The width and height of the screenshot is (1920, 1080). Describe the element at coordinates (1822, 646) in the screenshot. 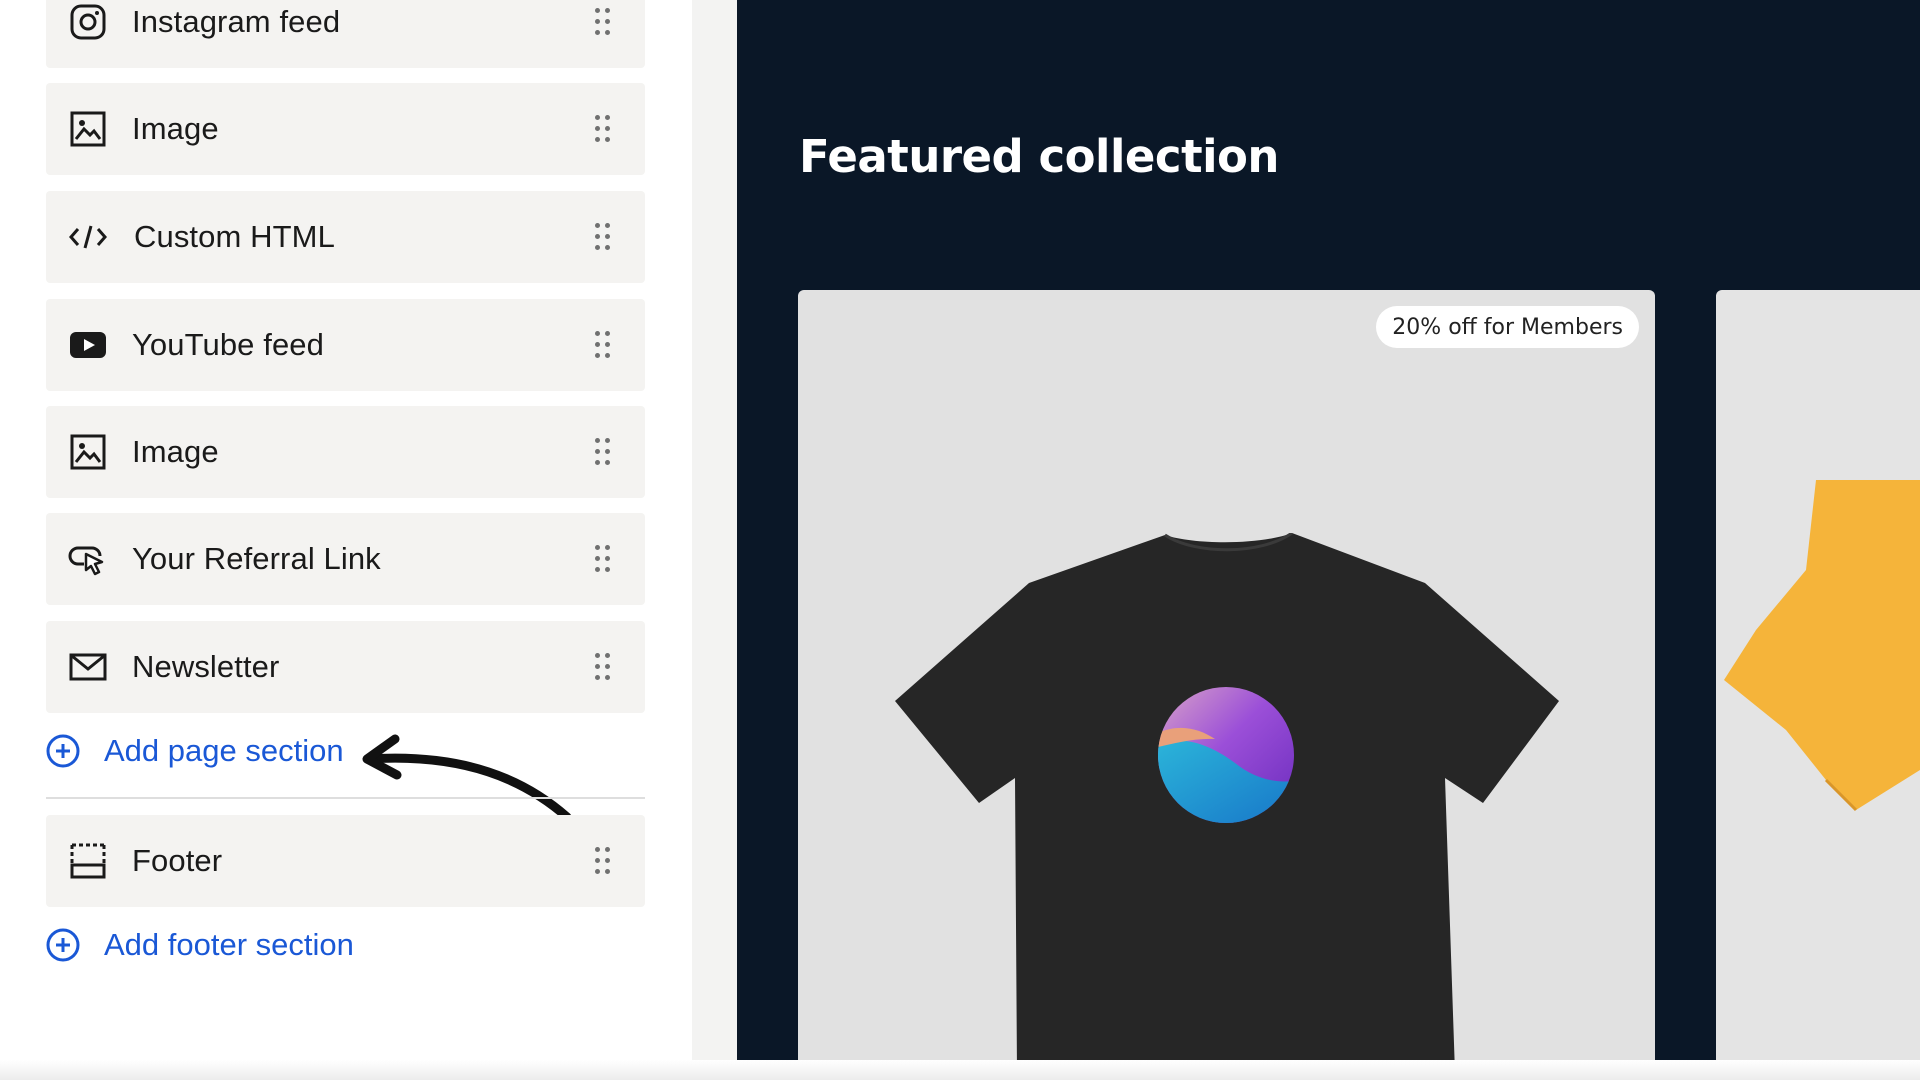

I see `tshirt-image` at that location.